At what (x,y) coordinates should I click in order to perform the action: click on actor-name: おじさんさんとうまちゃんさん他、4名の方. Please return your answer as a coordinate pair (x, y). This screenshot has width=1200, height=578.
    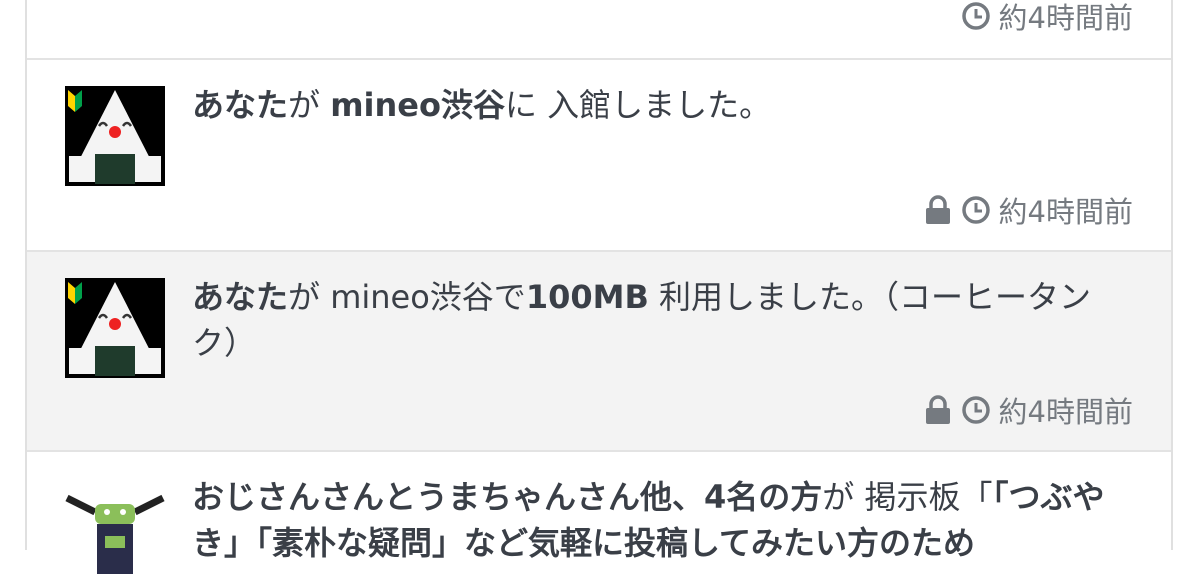
    Looking at the image, I should click on (507, 497).